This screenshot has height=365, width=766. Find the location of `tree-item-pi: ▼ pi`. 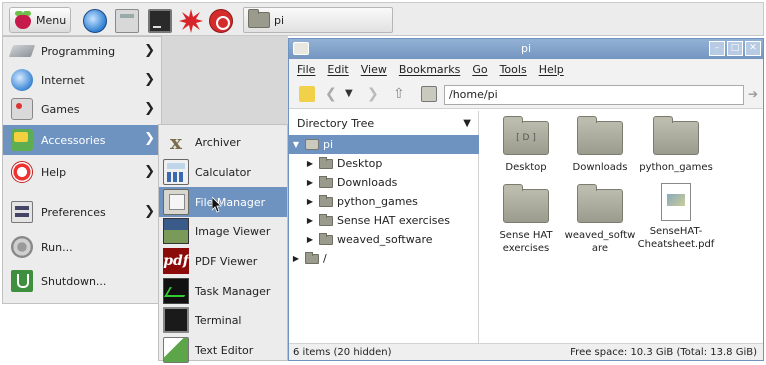

tree-item-pi: ▼ pi is located at coordinates (384, 144).